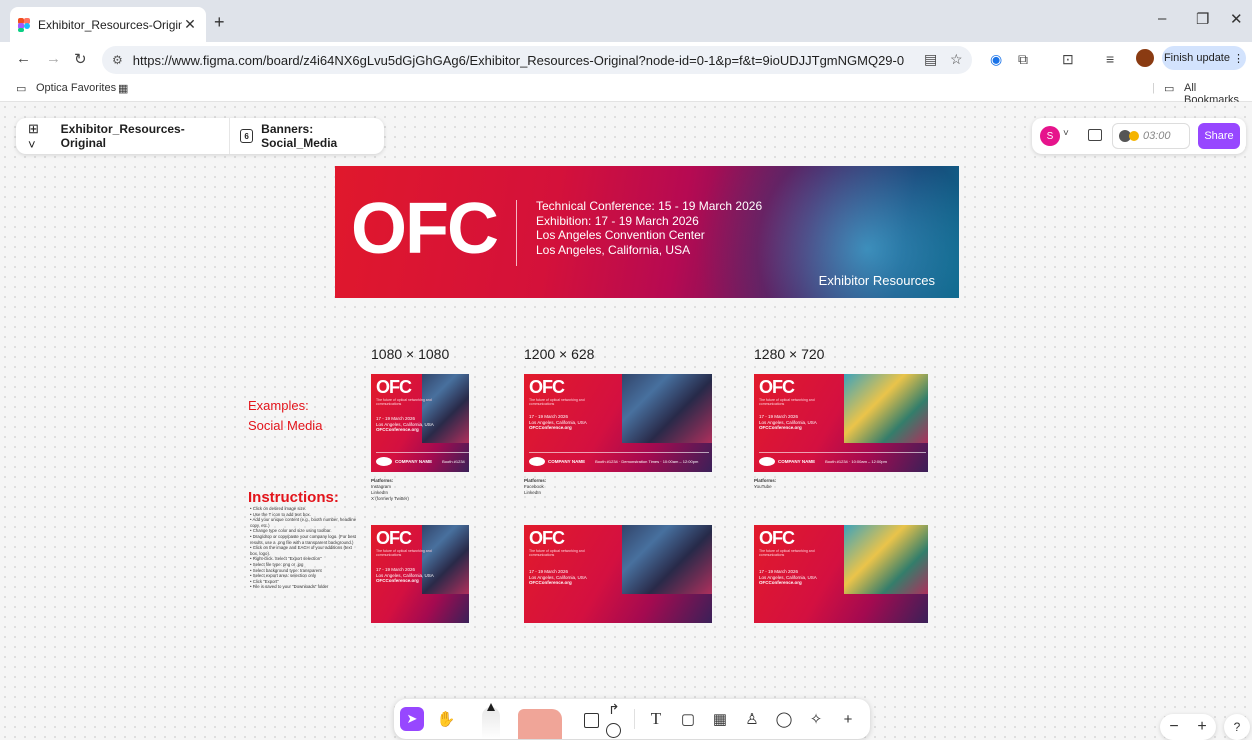 This screenshot has height=740, width=1252. I want to click on file-name: Exhibitor_Resources-Original, so click(140, 136).